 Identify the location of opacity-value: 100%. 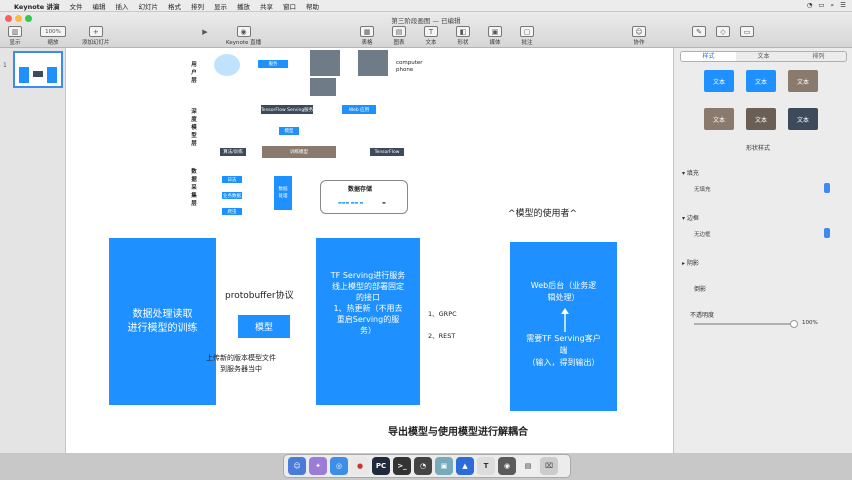
(810, 323).